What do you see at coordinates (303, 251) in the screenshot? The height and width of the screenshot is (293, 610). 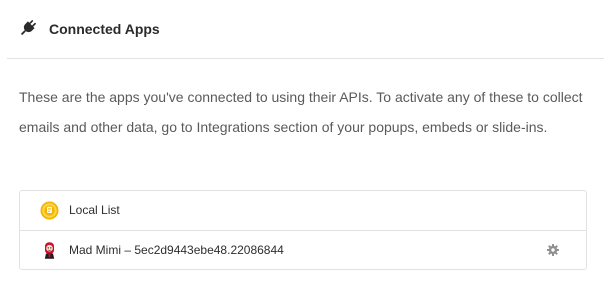 I see `app-row-mad-mimi: Mad Mimi – 5ec2d9443ebe48.22086844` at bounding box center [303, 251].